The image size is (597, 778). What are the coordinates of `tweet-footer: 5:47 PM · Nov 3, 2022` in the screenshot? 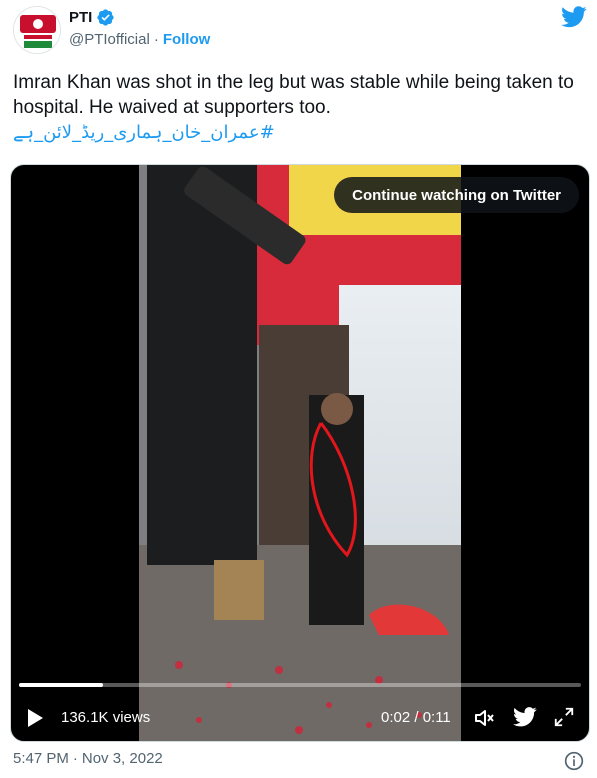 It's located at (88, 758).